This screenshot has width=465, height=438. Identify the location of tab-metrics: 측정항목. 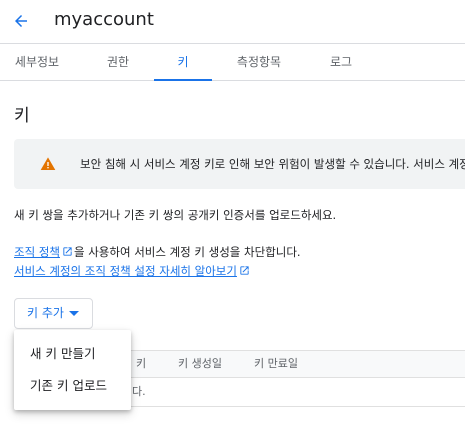
(259, 62).